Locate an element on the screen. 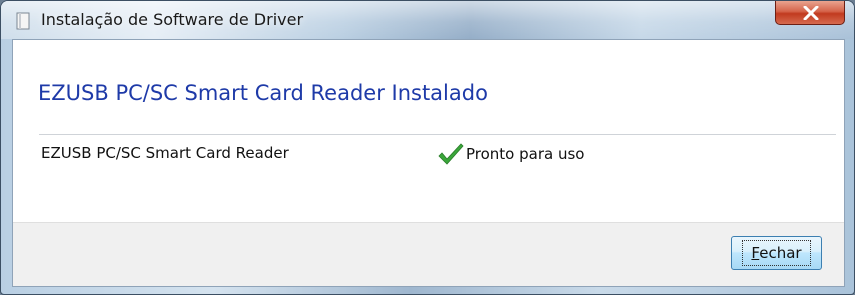 The image size is (855, 295). device-status: Pronto para uso is located at coordinates (510, 154).